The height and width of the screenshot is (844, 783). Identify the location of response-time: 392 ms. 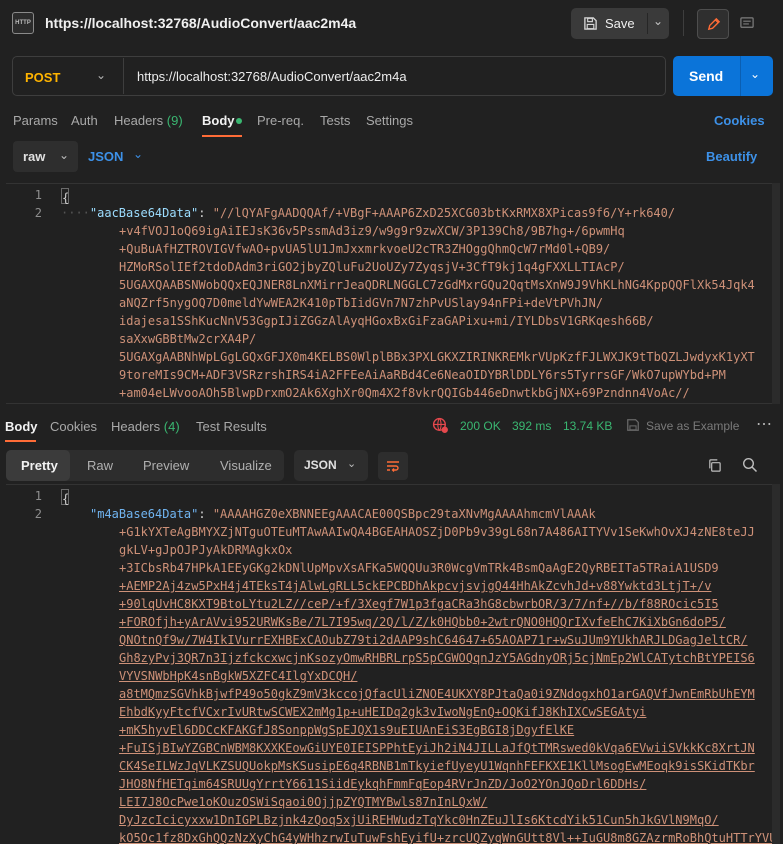
(531, 426).